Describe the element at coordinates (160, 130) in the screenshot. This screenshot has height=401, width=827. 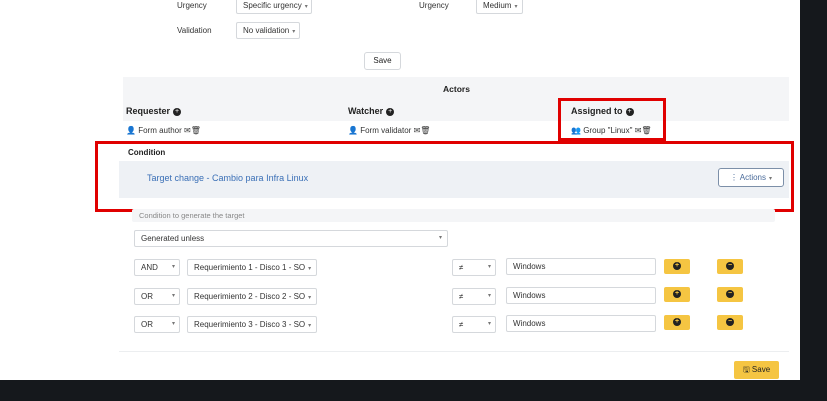
I see `requester-item-label: Form author` at that location.